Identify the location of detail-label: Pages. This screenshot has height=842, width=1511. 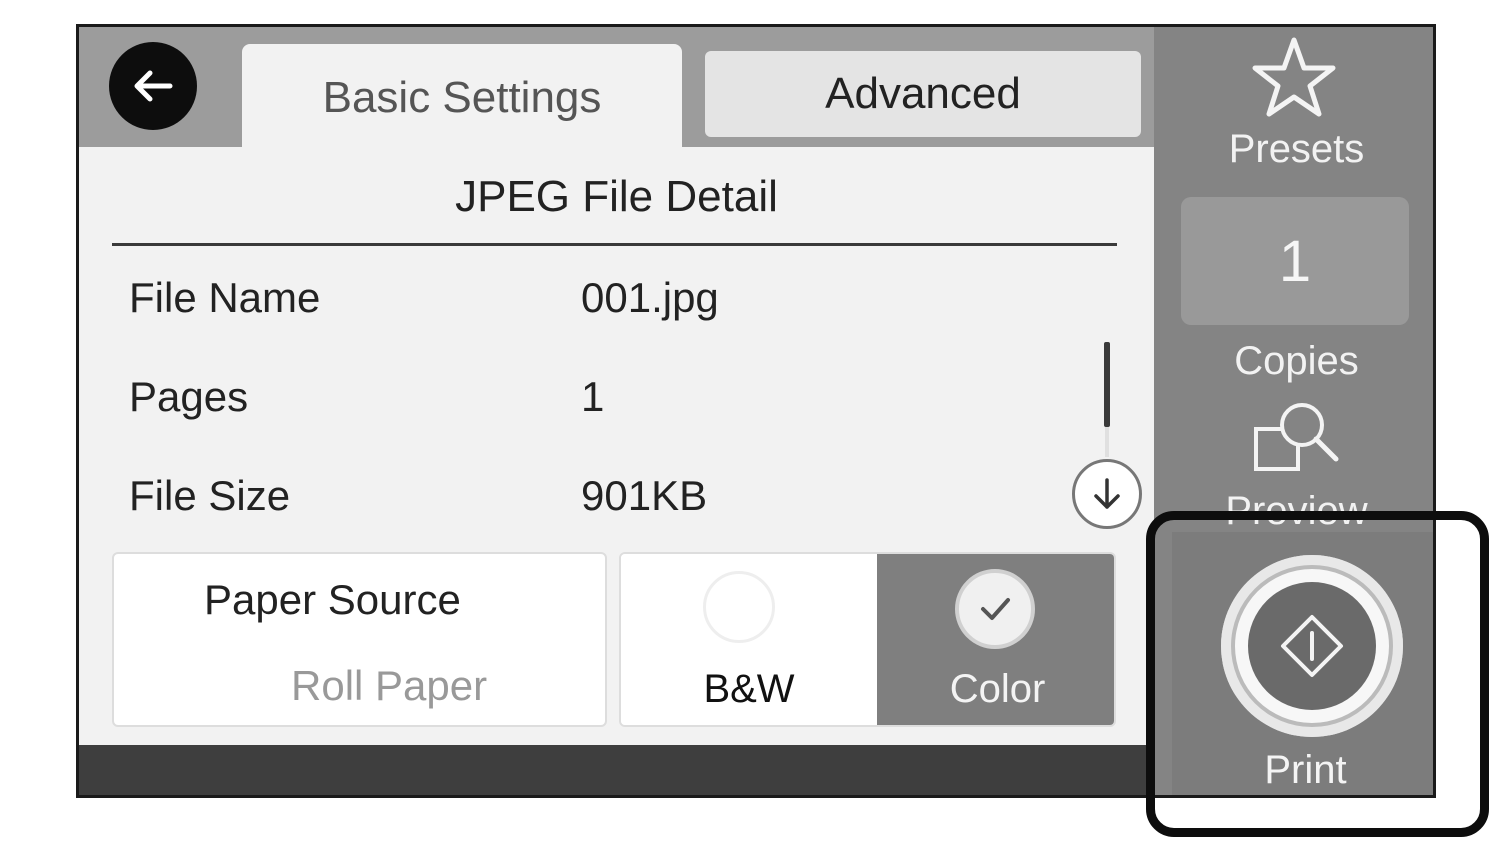
(189, 396).